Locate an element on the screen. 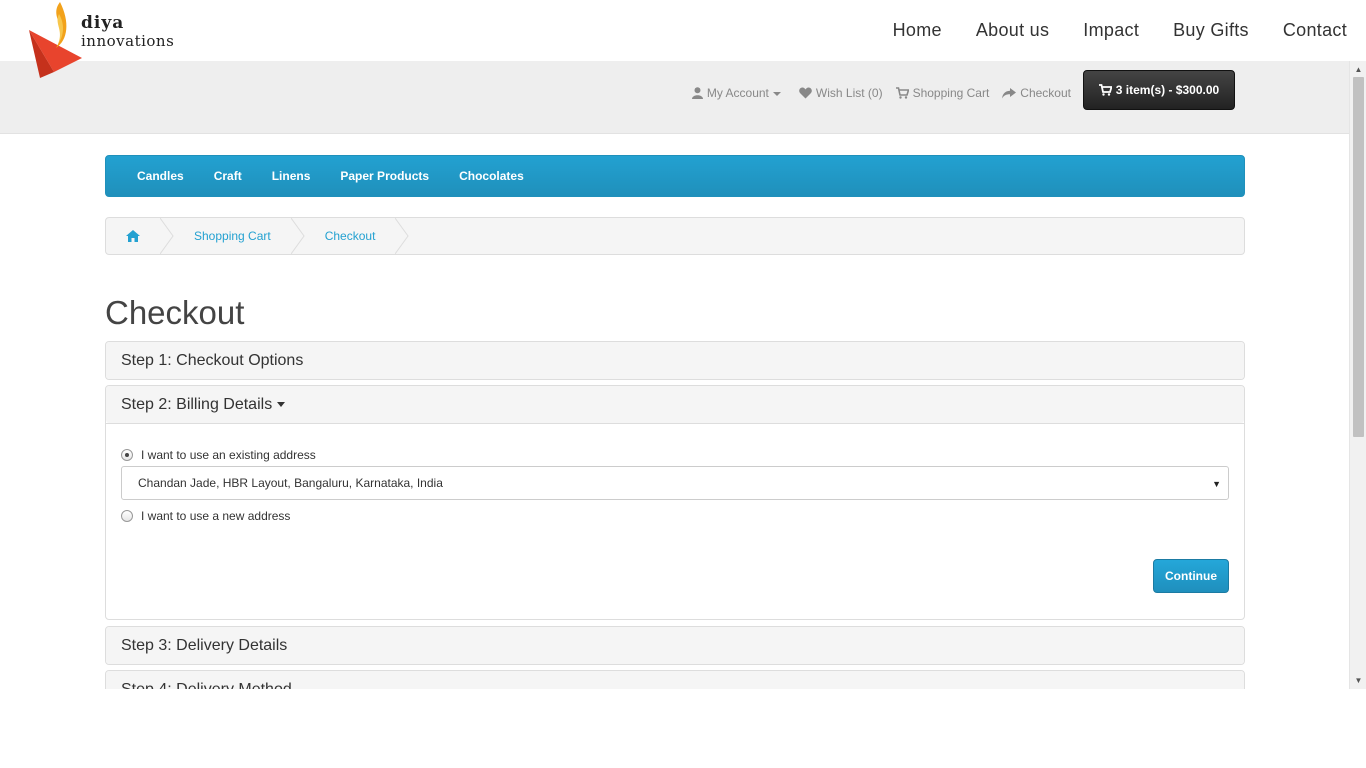 The height and width of the screenshot is (768, 1366). home-icon is located at coordinates (133, 236).